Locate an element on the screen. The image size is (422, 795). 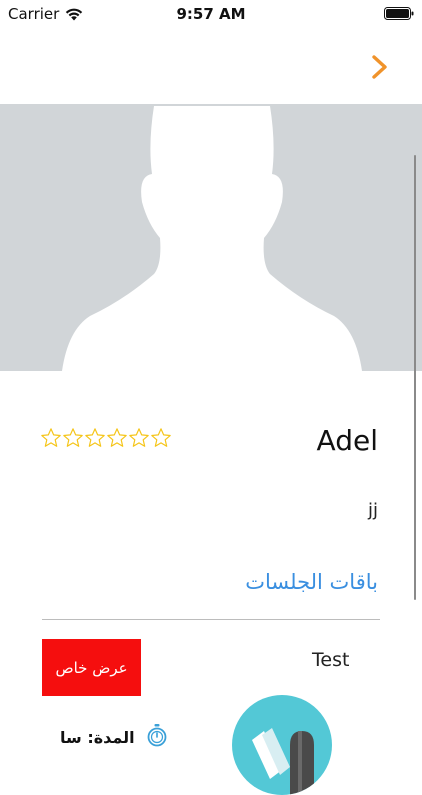
status-time: 9:57 AM is located at coordinates (211, 14).